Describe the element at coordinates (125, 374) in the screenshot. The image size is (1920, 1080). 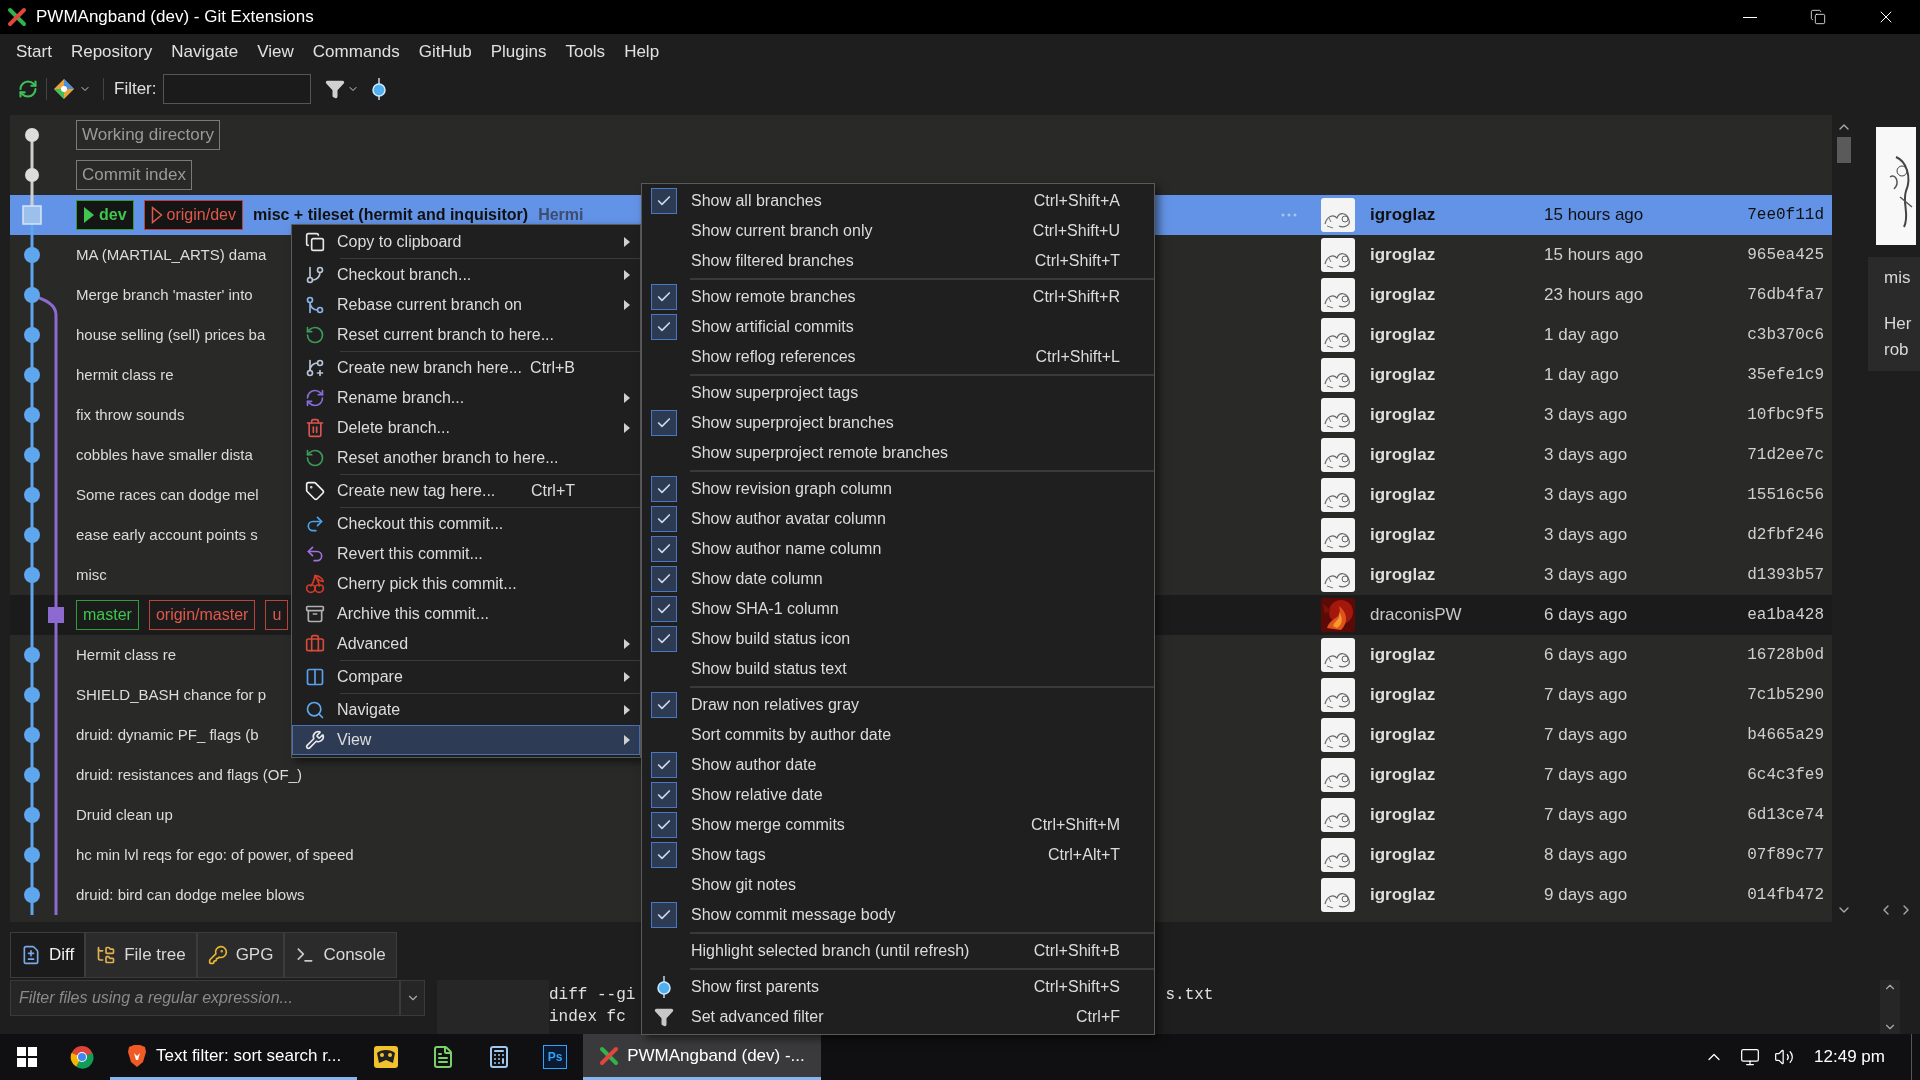
I see `commit-message: hermit class re` at that location.